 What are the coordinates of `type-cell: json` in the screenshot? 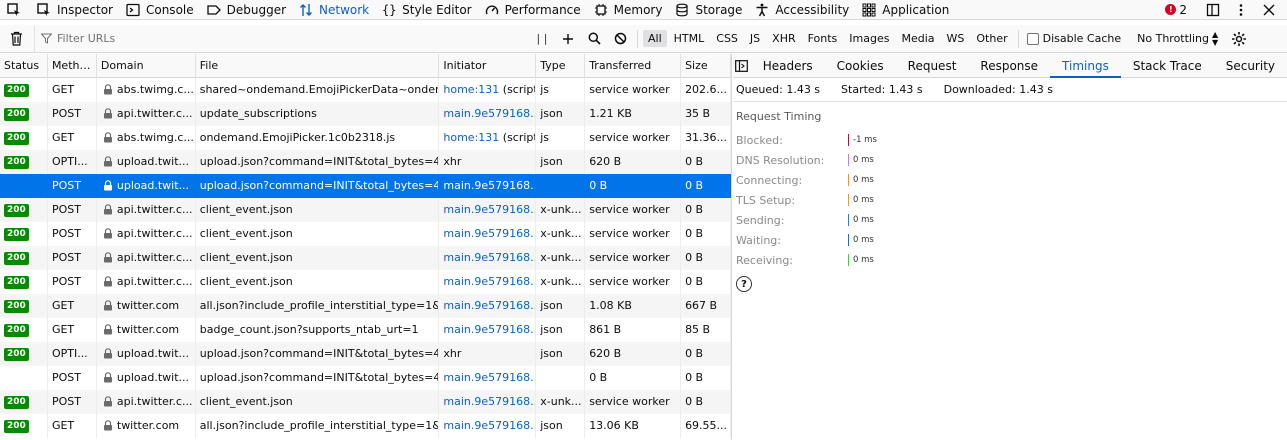 It's located at (561, 330).